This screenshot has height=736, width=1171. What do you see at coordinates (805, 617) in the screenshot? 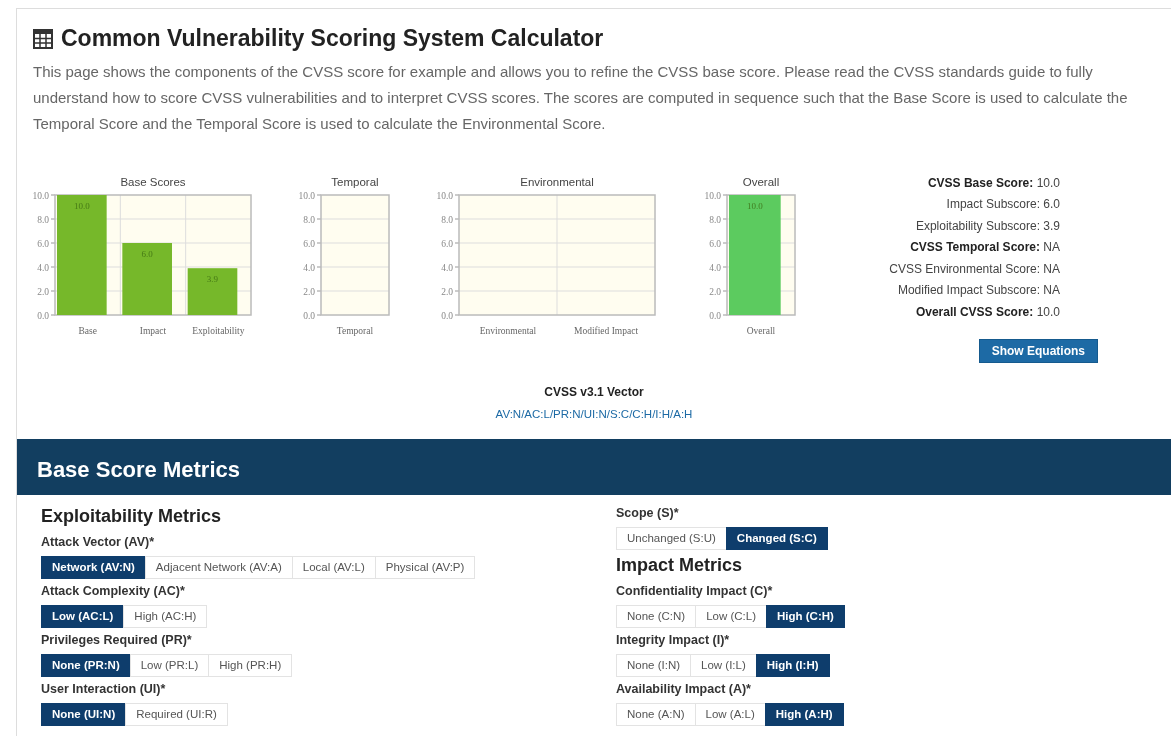
I see `option-button: High (C:H)` at bounding box center [805, 617].